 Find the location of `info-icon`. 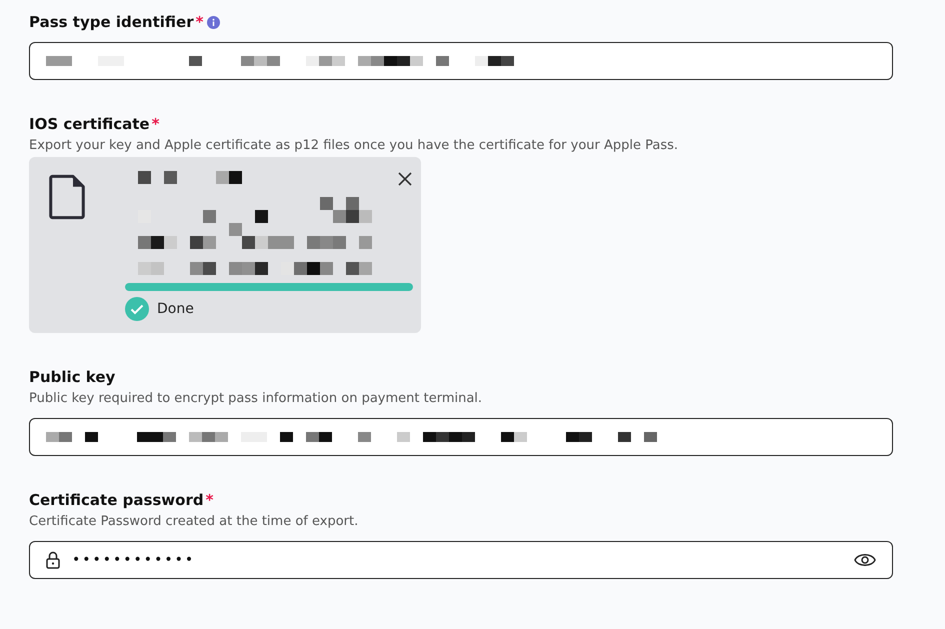

info-icon is located at coordinates (213, 22).